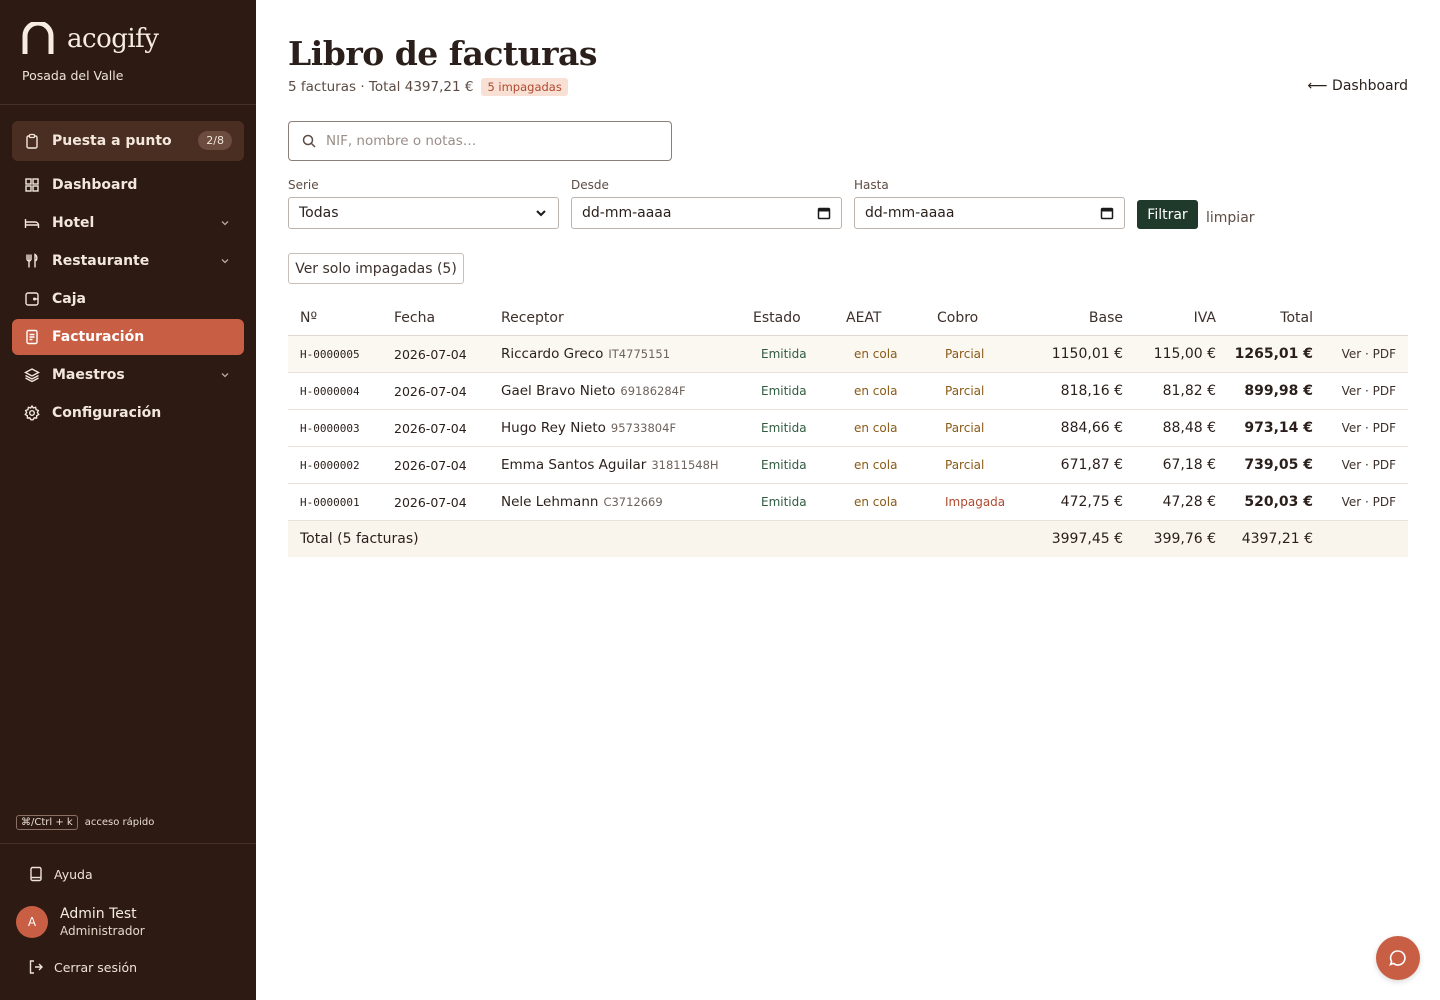  I want to click on invoice-number: H-0000003, so click(330, 428).